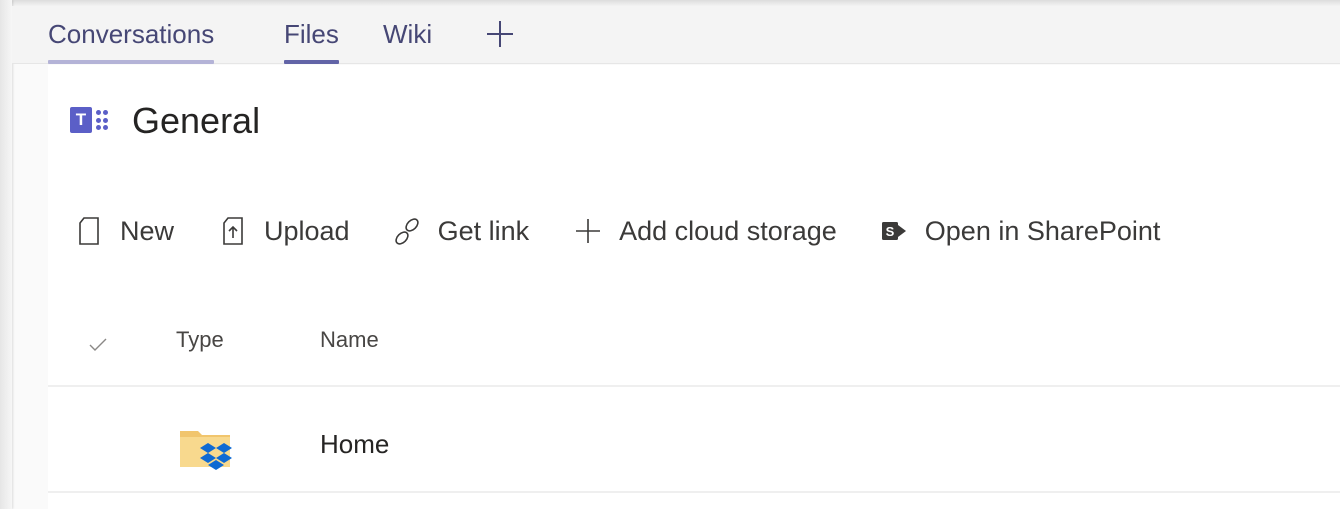 The image size is (1340, 509). I want to click on tab-conversations-label: Conversations, so click(131, 34).